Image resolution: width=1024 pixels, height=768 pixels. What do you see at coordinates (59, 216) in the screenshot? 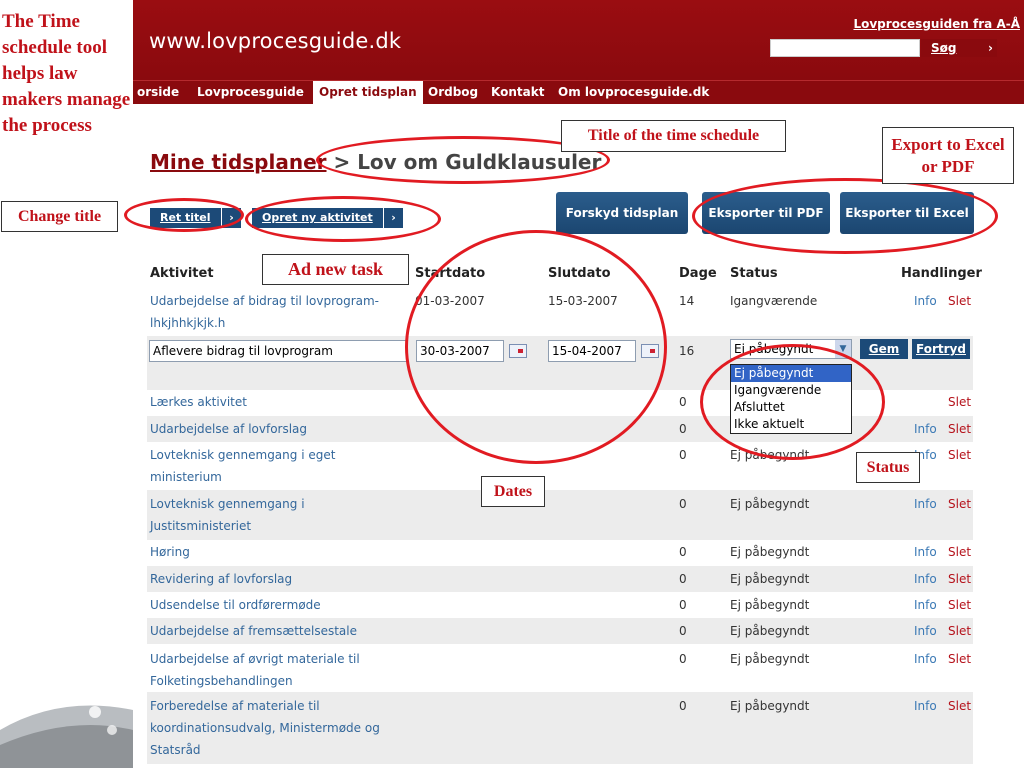
I see `annotation-change-title: Change title` at bounding box center [59, 216].